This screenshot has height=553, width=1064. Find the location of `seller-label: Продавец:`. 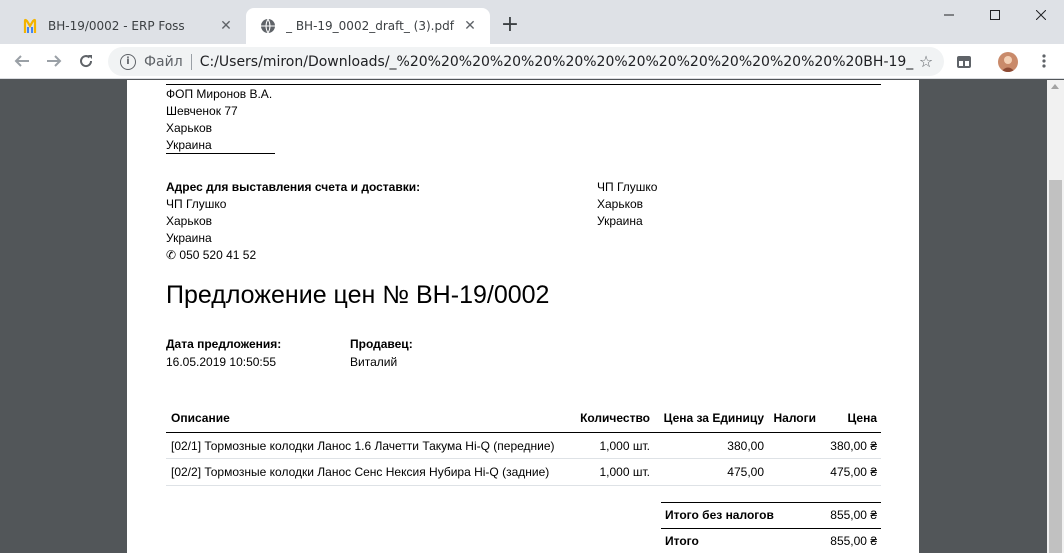

seller-label: Продавец: is located at coordinates (381, 344).